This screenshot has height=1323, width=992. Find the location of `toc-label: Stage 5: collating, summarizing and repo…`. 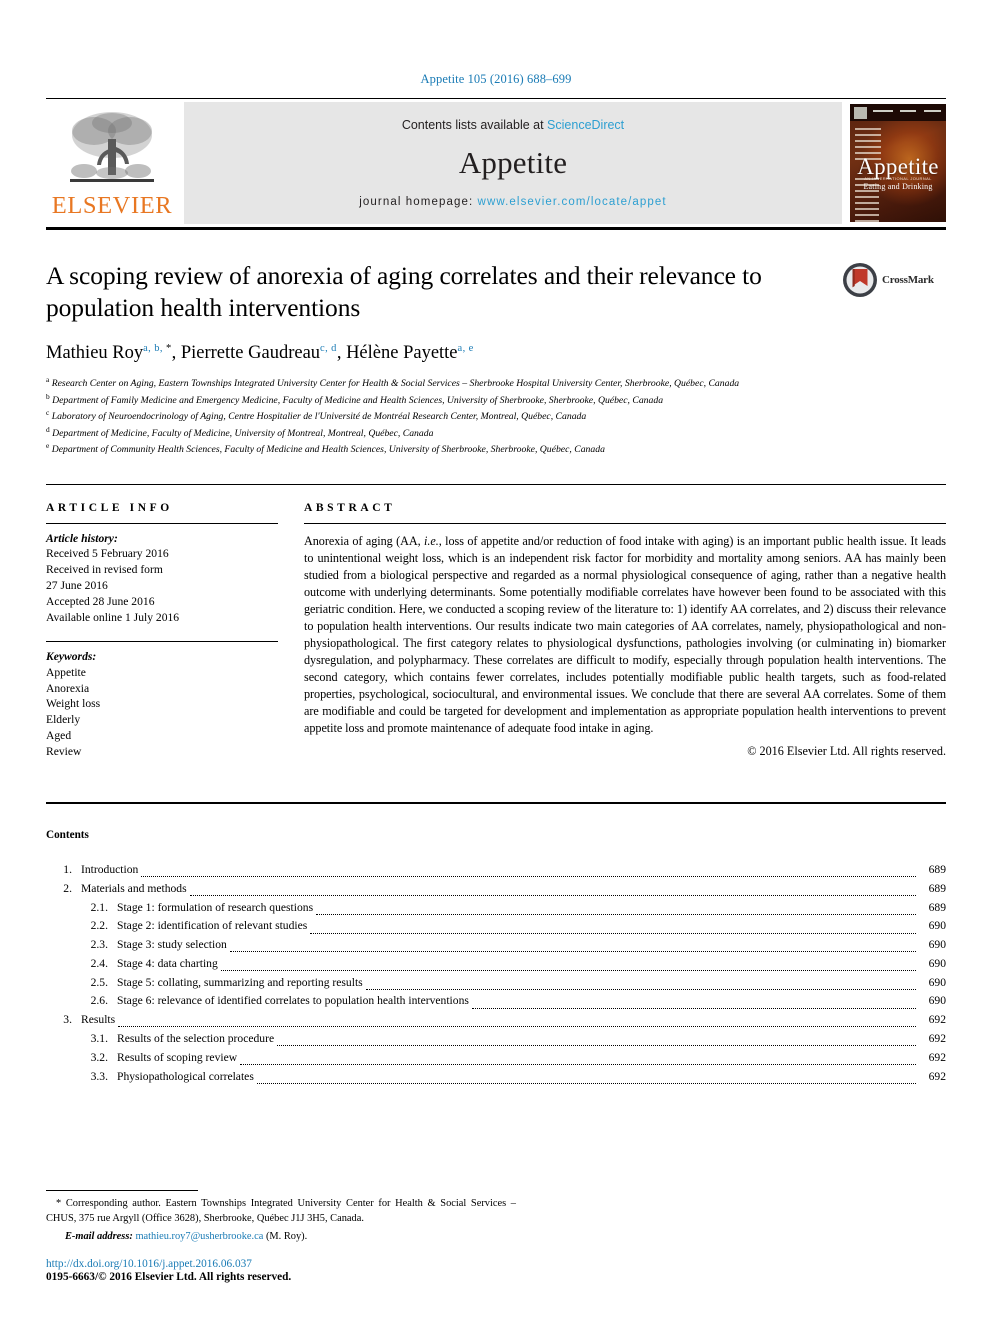

toc-label: Stage 5: collating, summarizing and repo… is located at coordinates (240, 982).